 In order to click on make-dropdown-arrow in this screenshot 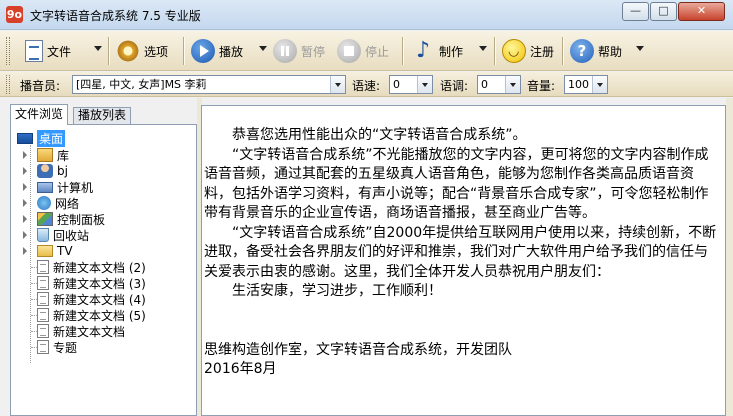, I will do `click(483, 48)`.